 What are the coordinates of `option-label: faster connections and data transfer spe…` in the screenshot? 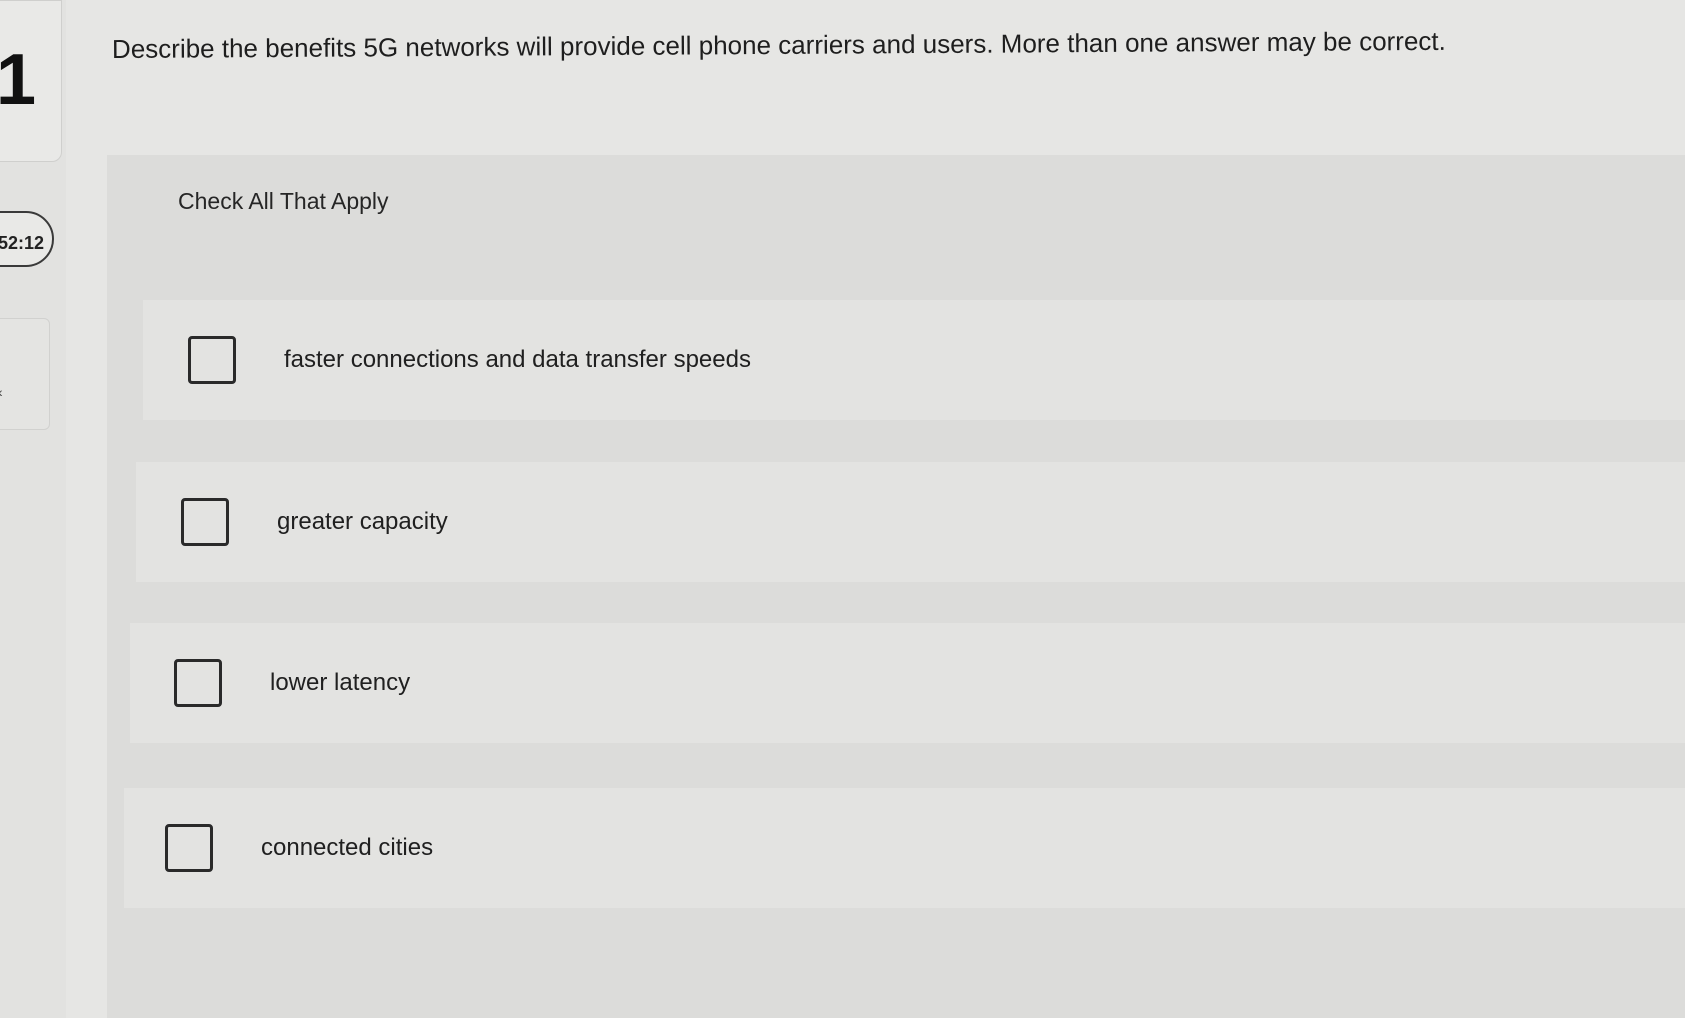 It's located at (517, 359).